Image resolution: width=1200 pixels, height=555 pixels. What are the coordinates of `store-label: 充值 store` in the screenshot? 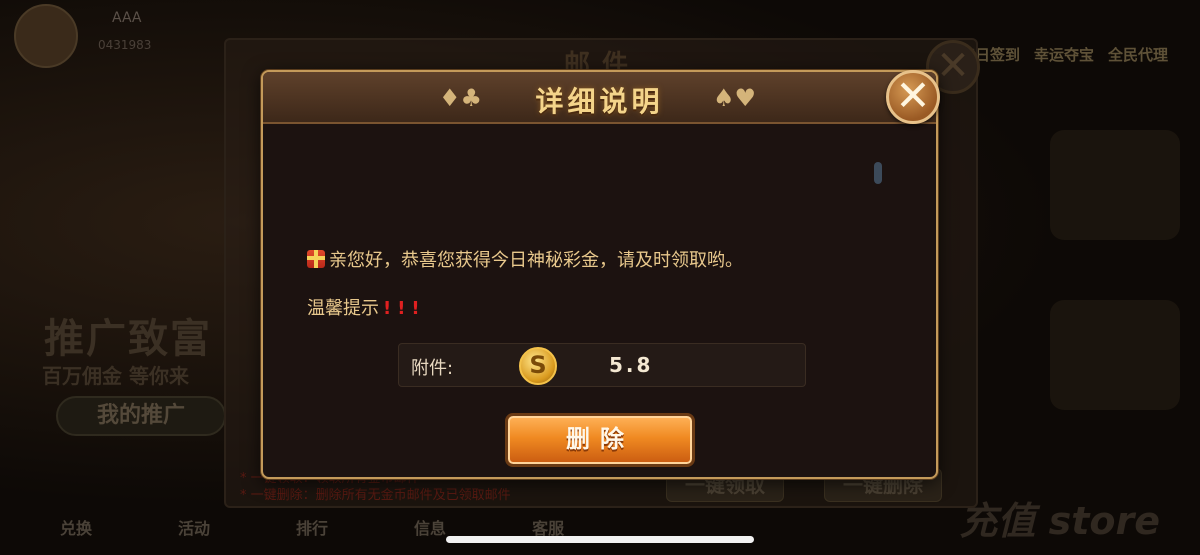 It's located at (1059, 521).